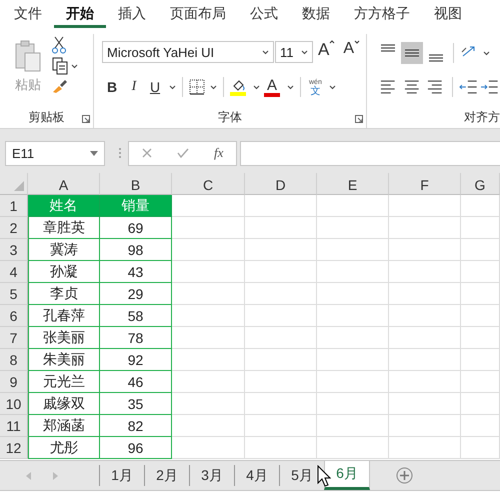 The width and height of the screenshot is (500, 500). I want to click on row-header: 9, so click(14, 382).